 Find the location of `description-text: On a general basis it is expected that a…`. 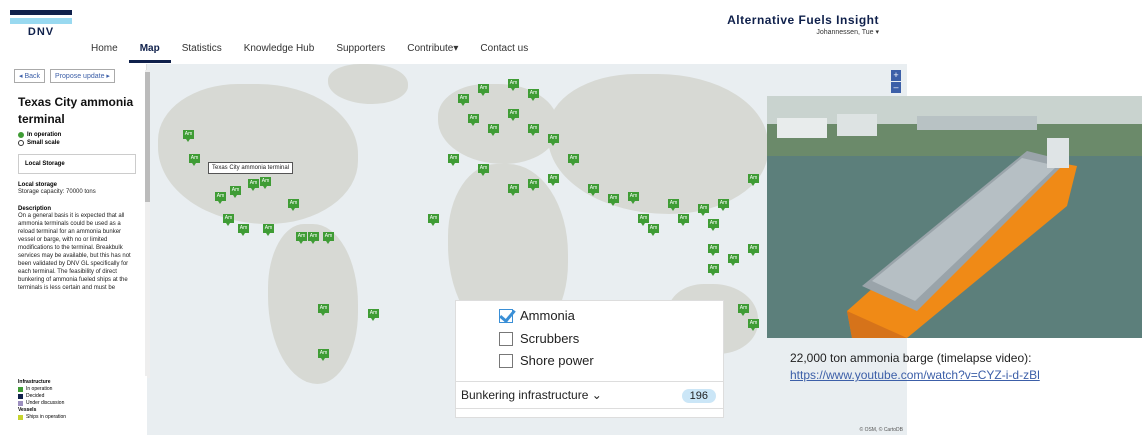

description-text: On a general basis it is expected that a… is located at coordinates (74, 252).